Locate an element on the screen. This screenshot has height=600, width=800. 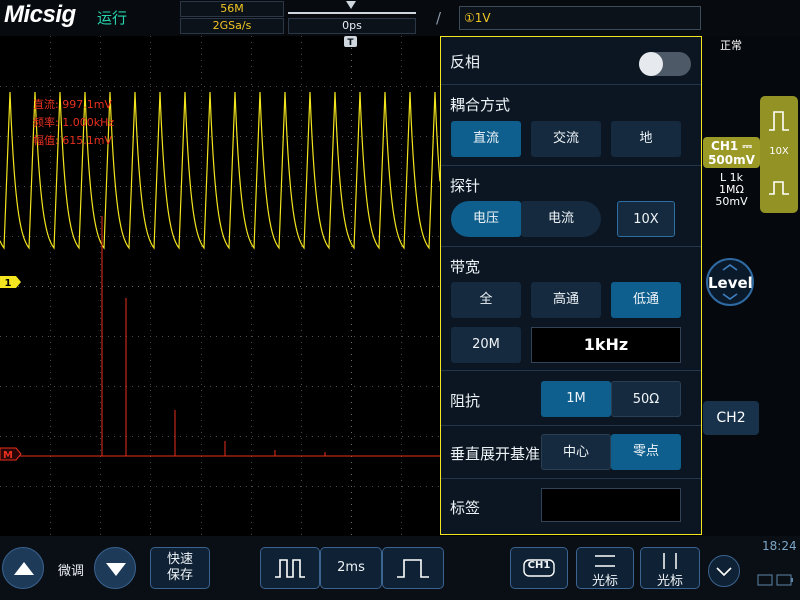
coupling-section: 耦合方式 直流 交流 地 is located at coordinates (571, 125).